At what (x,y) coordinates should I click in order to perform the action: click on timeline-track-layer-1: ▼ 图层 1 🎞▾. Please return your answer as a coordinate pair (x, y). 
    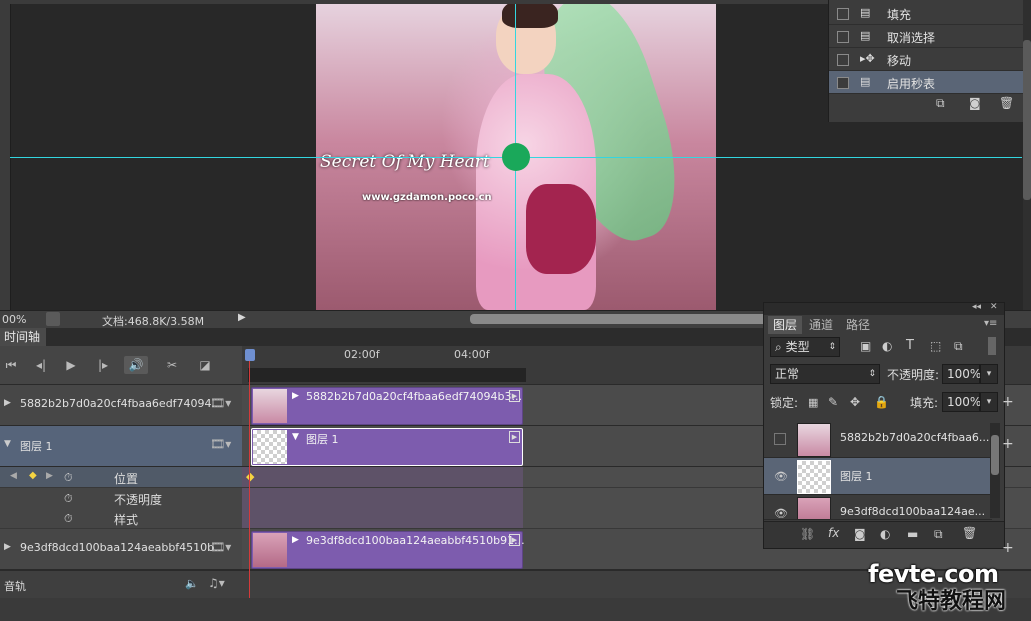
    Looking at the image, I should click on (121, 446).